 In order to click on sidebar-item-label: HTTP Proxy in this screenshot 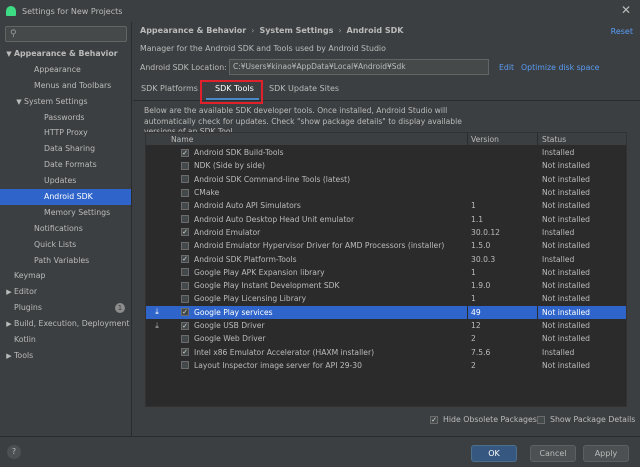, I will do `click(66, 133)`.